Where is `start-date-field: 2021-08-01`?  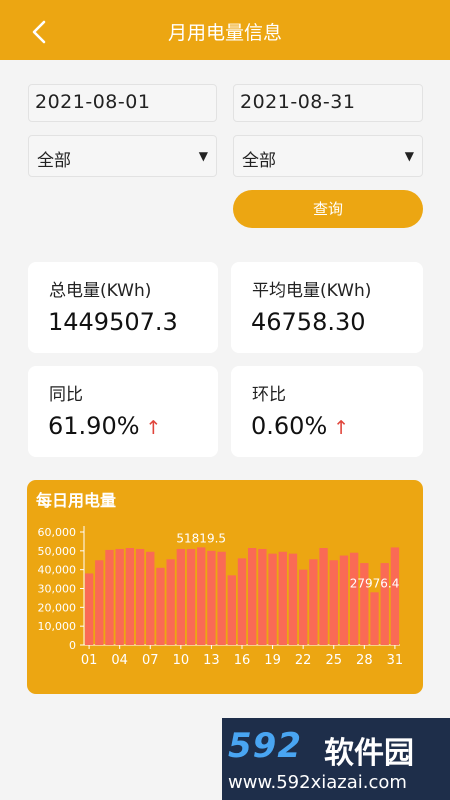 start-date-field: 2021-08-01 is located at coordinates (122, 103).